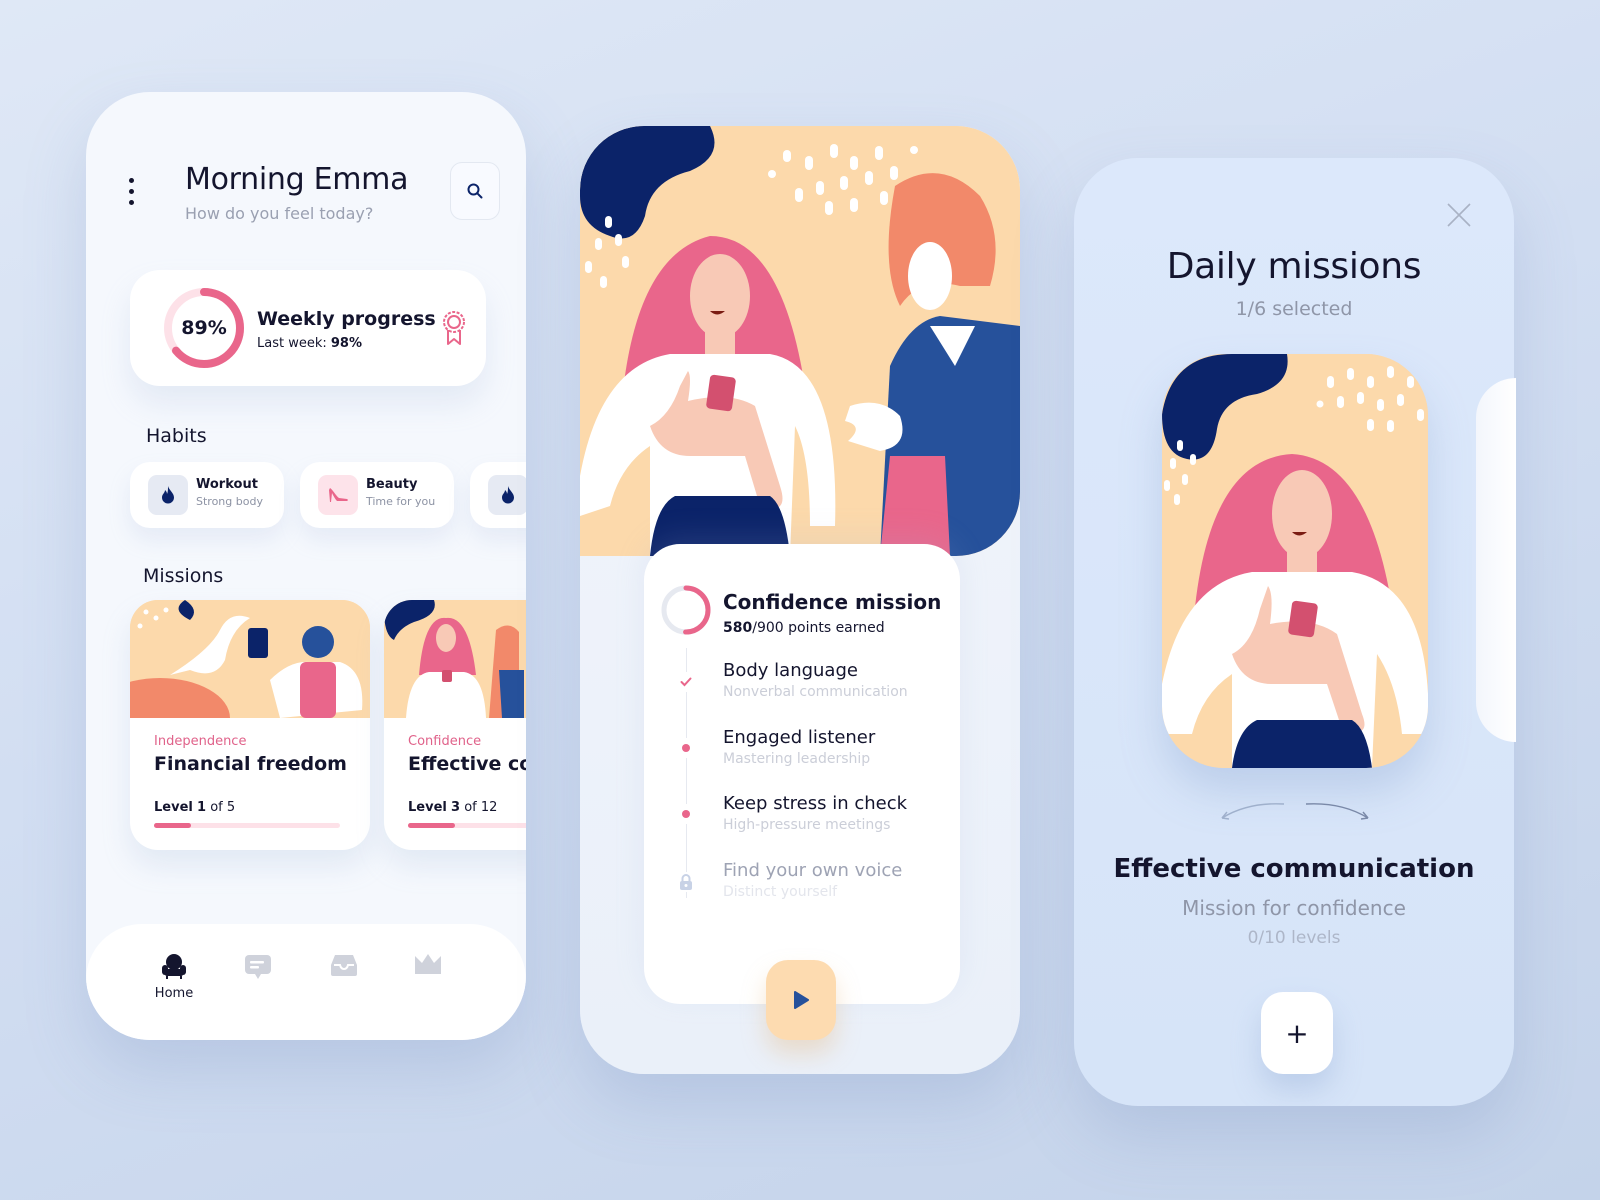  Describe the element at coordinates (800, 341) in the screenshot. I see `mission-hero-illustration` at that location.